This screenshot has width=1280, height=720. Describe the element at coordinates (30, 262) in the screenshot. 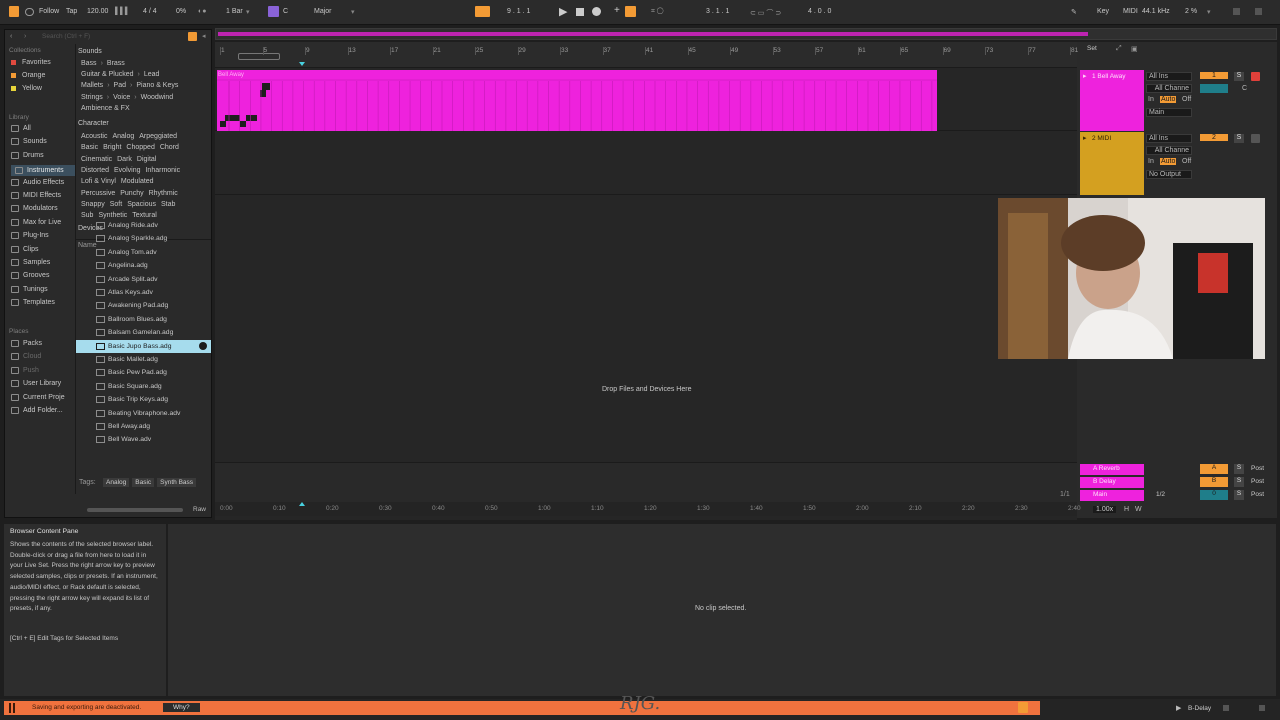

I see `library-item: Samples` at that location.